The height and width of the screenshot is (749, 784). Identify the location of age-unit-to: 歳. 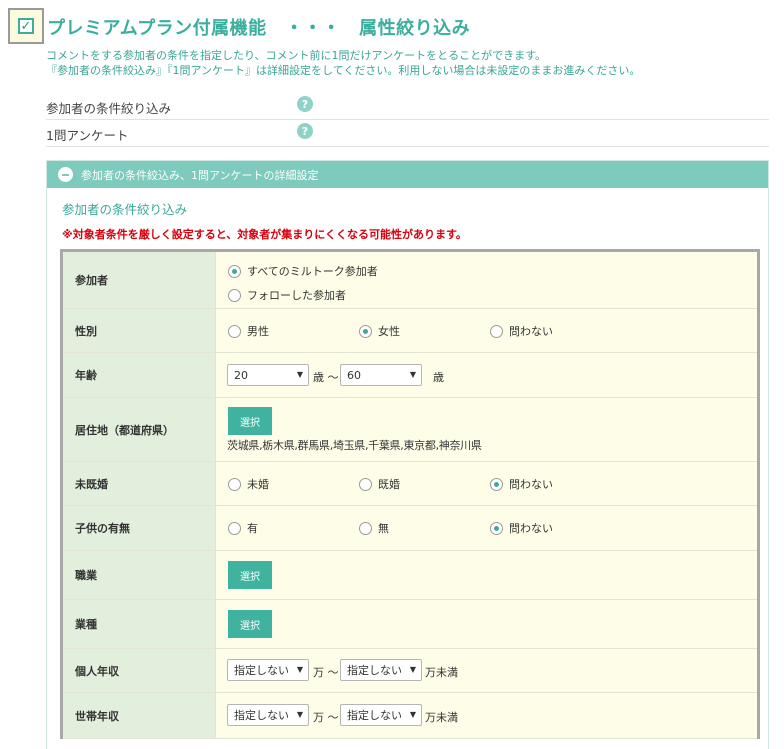
(438, 377).